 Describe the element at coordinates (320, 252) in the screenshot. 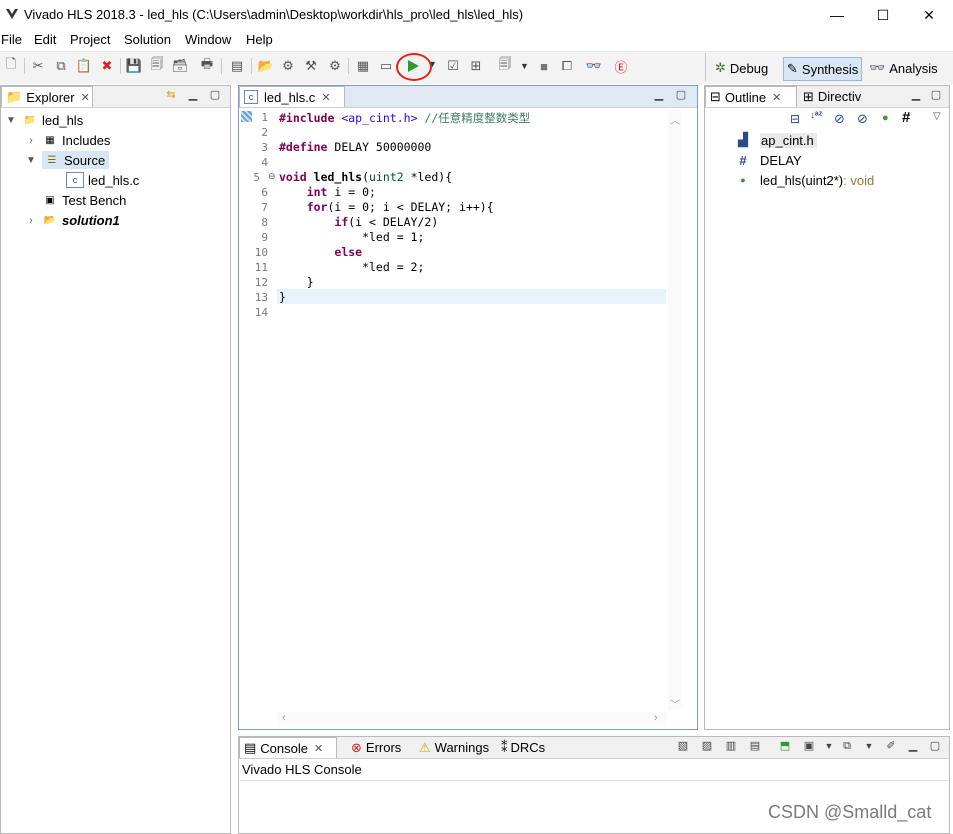

I see `code-line-10: else` at that location.